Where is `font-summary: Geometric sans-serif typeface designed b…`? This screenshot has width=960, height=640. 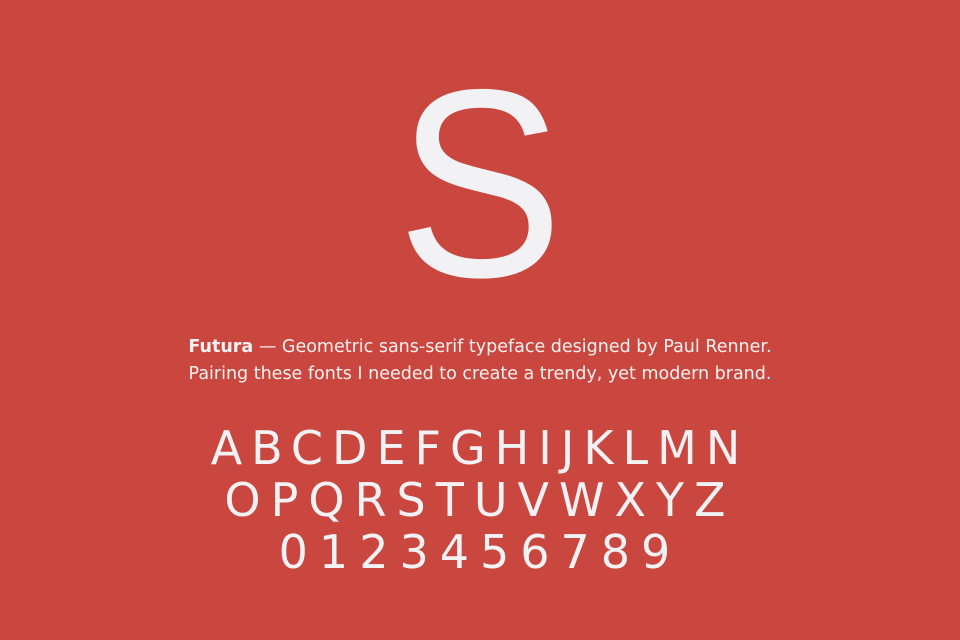
font-summary: Geometric sans-serif typeface designed b… is located at coordinates (526, 347).